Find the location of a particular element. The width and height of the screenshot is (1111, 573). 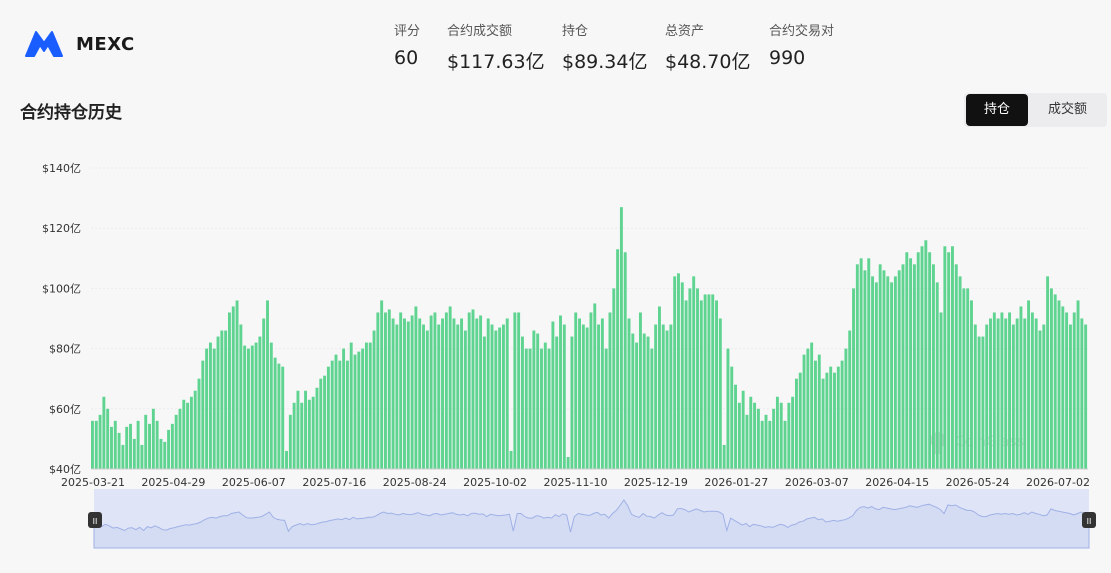

x-tick-label: 2026-01-27 is located at coordinates (736, 482).